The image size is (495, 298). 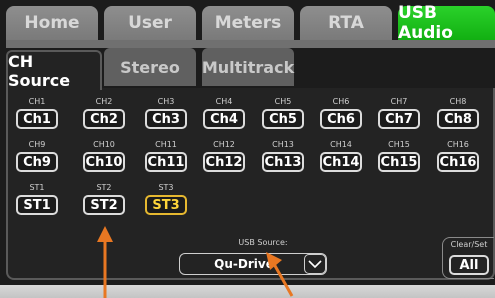 I want to click on channel-label: CH5, so click(x=283, y=101).